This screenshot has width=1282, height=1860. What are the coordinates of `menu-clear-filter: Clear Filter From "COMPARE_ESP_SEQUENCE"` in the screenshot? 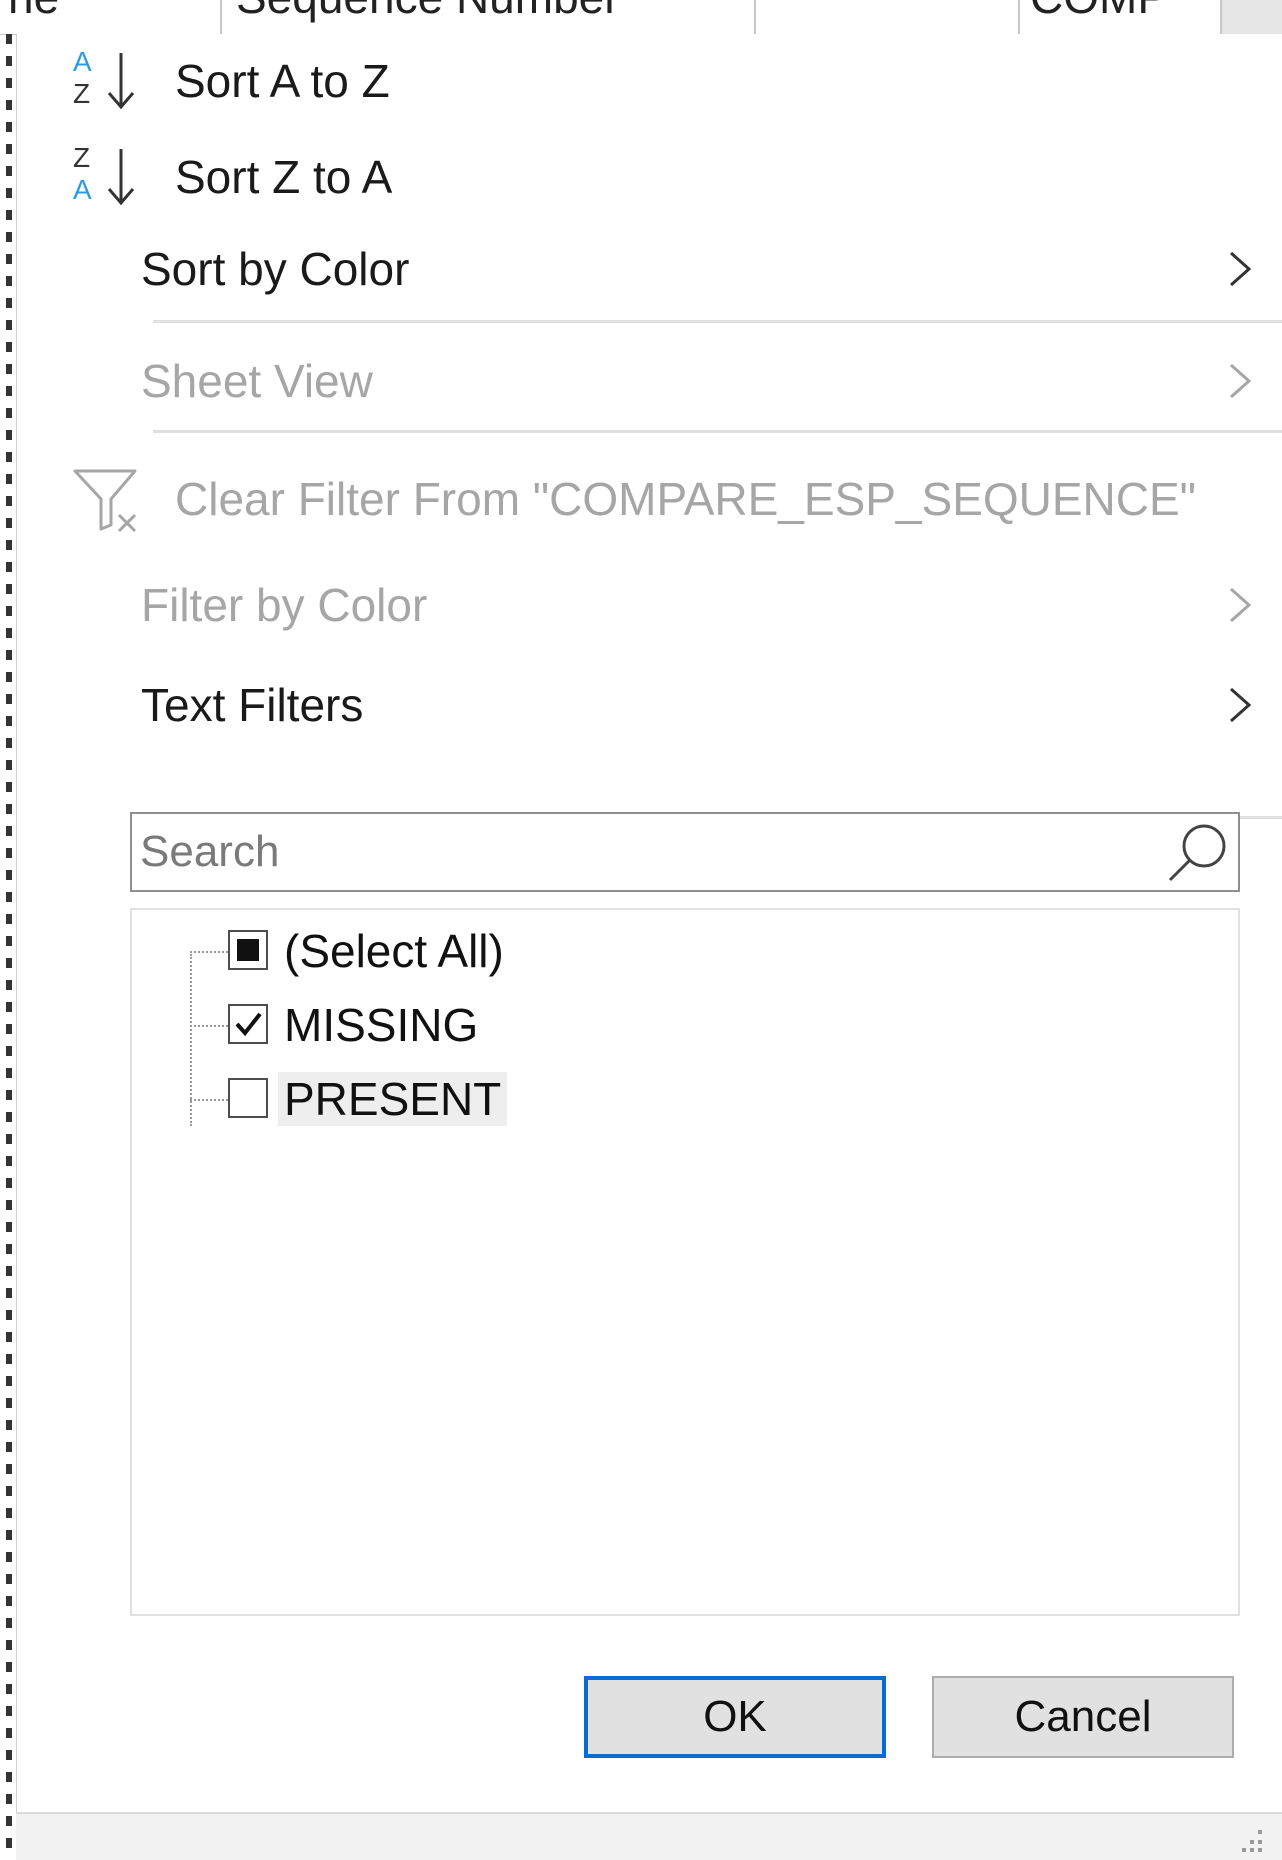 It's located at (649, 499).